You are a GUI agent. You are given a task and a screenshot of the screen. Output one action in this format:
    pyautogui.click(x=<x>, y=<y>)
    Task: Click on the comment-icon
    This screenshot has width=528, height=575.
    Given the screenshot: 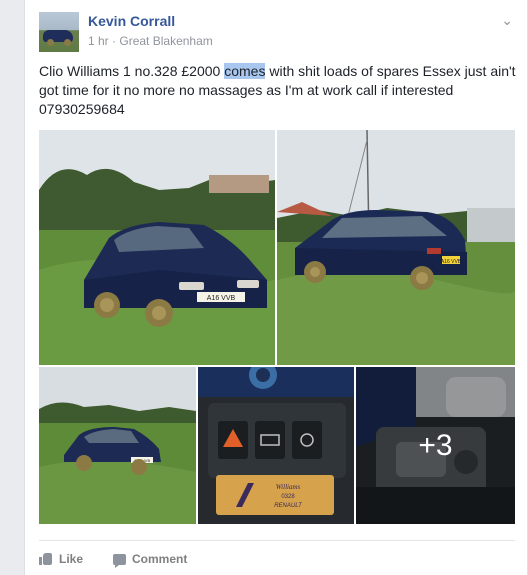 What is the action you would take?
    pyautogui.click(x=120, y=560)
    